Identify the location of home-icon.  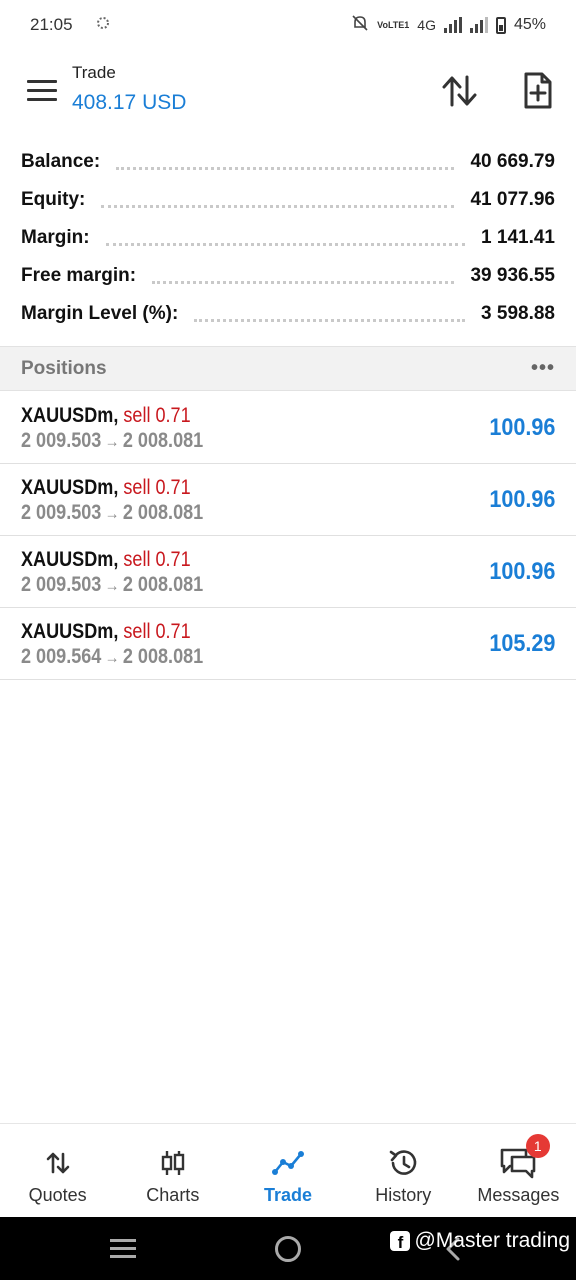
(288, 1249).